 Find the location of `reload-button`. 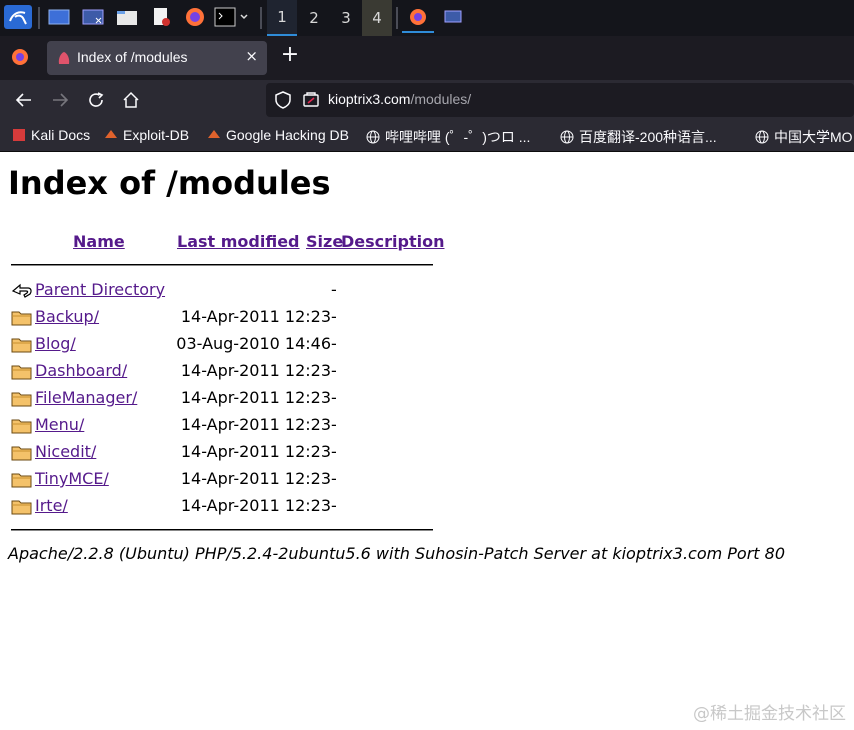

reload-button is located at coordinates (96, 100).